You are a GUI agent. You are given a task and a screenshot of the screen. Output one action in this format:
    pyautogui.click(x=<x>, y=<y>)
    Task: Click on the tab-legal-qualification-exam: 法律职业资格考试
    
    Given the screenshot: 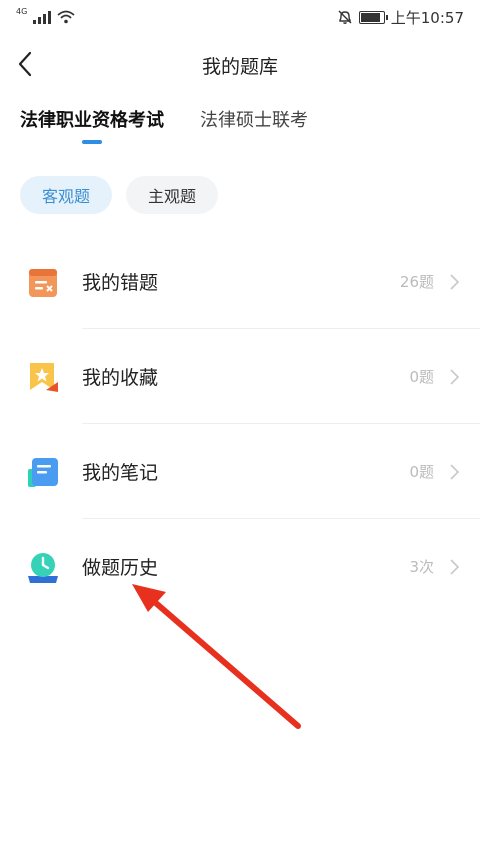 What is the action you would take?
    pyautogui.click(x=92, y=125)
    